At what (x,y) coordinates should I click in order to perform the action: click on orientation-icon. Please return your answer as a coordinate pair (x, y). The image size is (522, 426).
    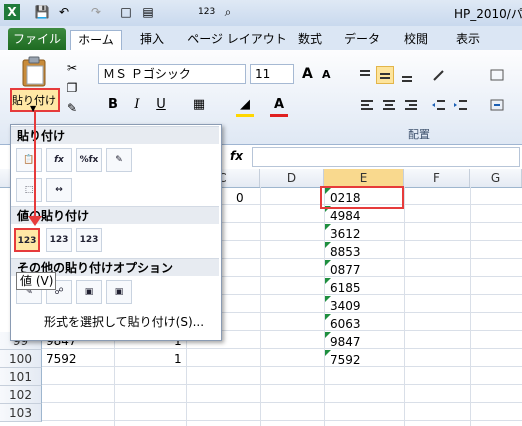
    Looking at the image, I should click on (439, 75).